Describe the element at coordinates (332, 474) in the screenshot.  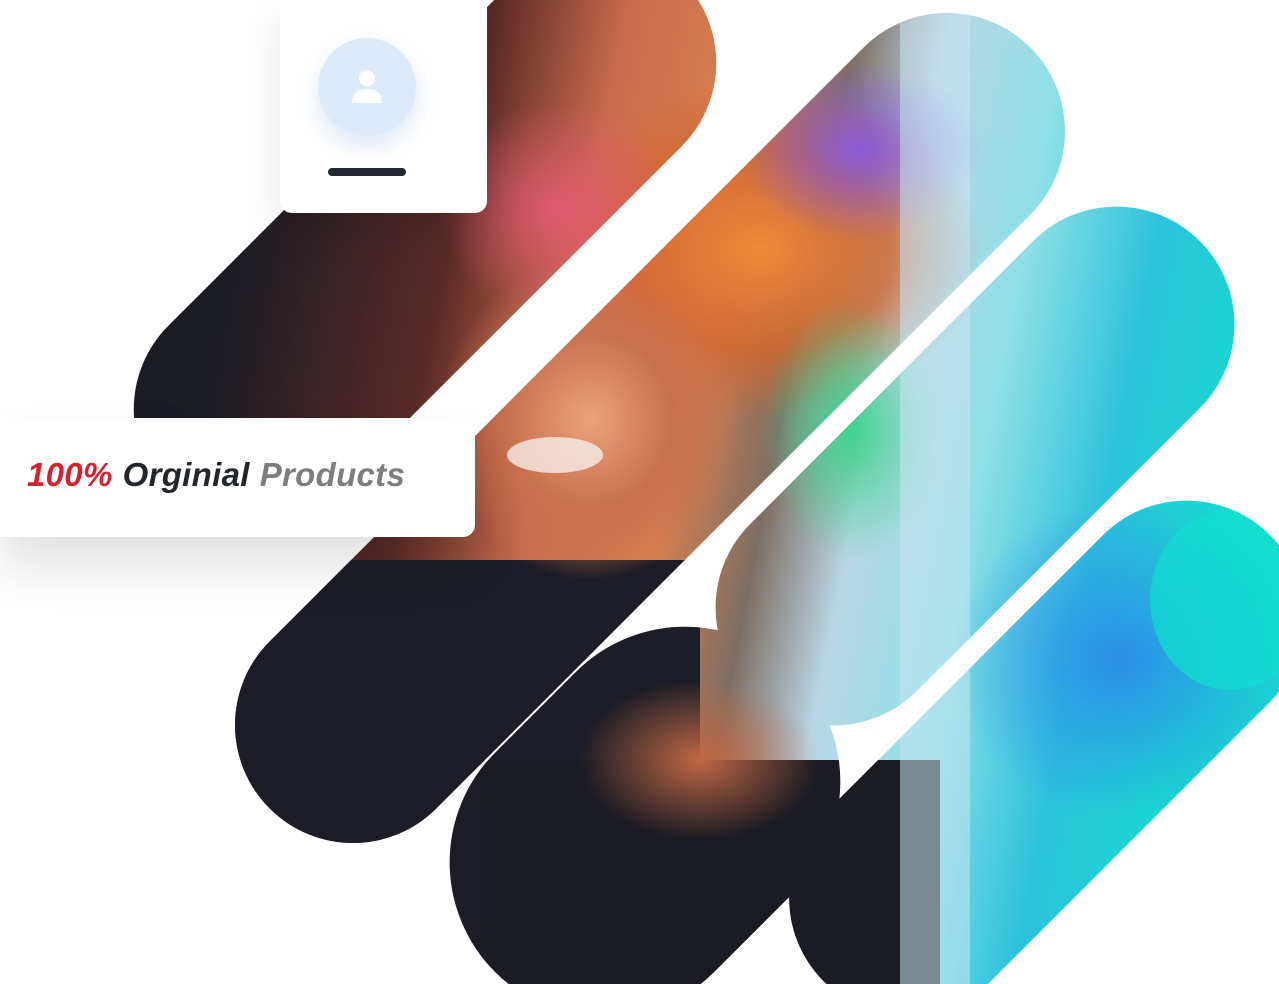
I see `badge-products: Products` at that location.